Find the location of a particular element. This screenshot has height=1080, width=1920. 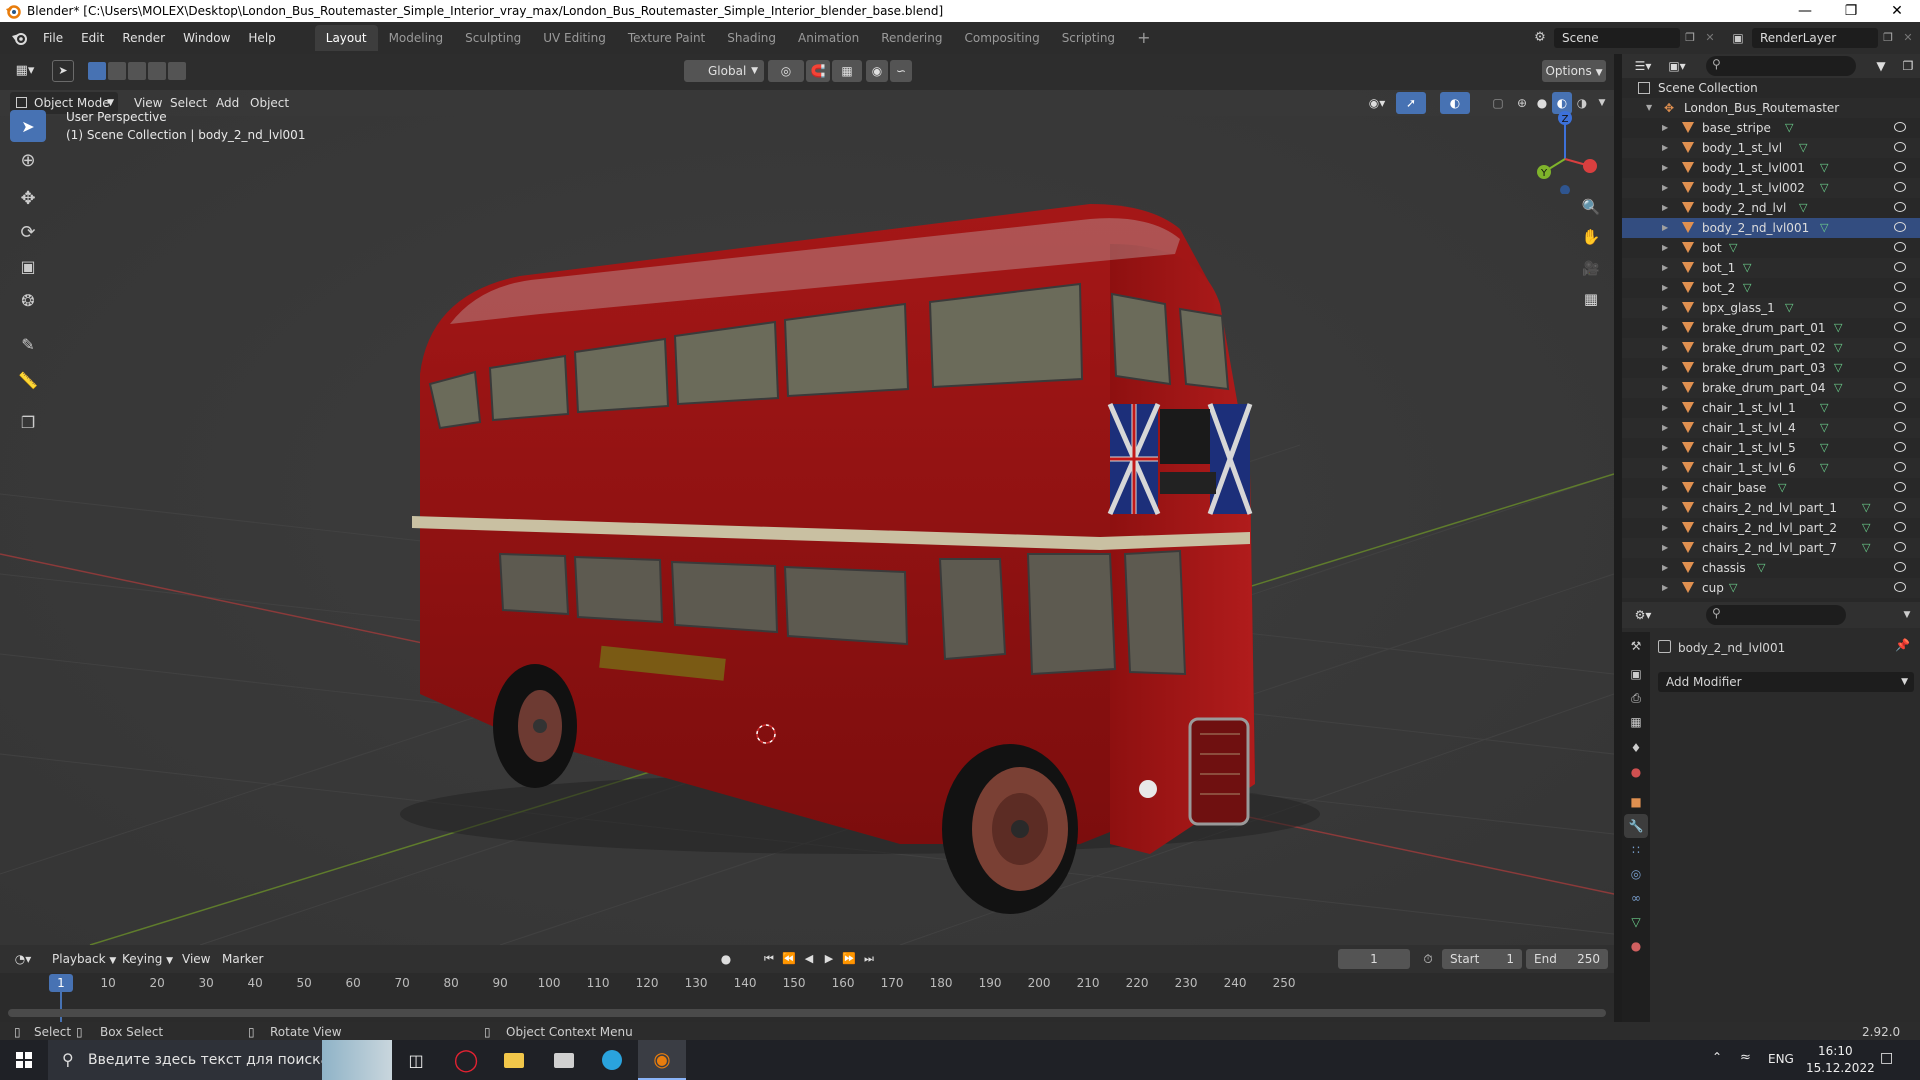

properties-options-dropdown: ▼ is located at coordinates (1907, 615).